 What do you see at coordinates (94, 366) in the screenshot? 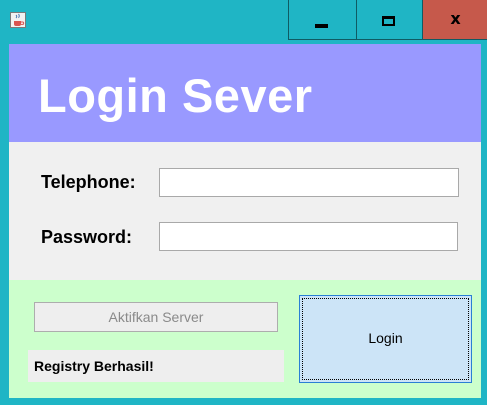
I see `status-message: Registry Berhasil!` at bounding box center [94, 366].